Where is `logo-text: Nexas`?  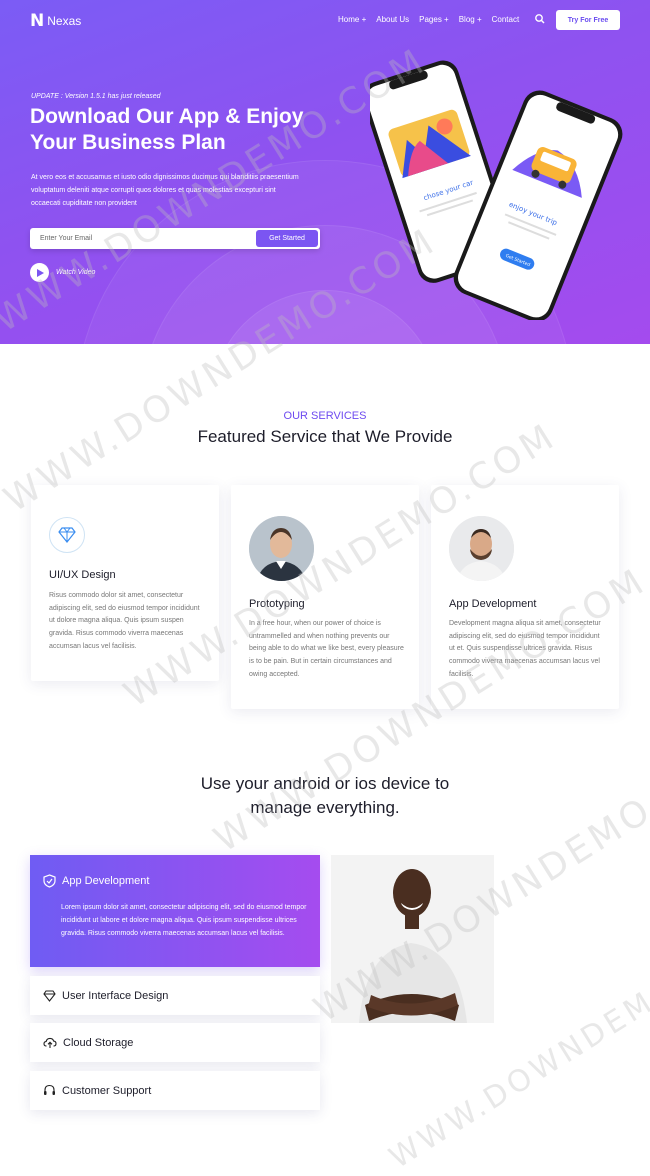
logo-text: Nexas is located at coordinates (64, 21).